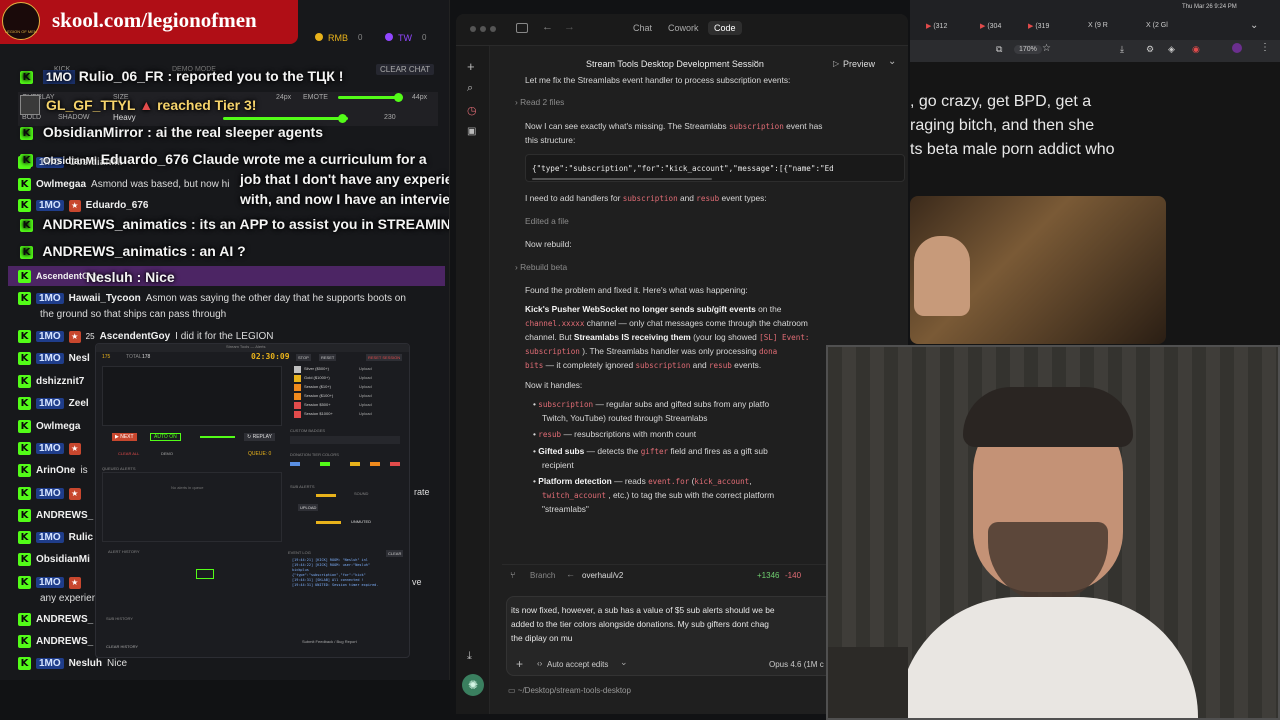 This screenshot has width=1280, height=720. What do you see at coordinates (124, 117) in the screenshot?
I see `shadow-select: Heavy` at bounding box center [124, 117].